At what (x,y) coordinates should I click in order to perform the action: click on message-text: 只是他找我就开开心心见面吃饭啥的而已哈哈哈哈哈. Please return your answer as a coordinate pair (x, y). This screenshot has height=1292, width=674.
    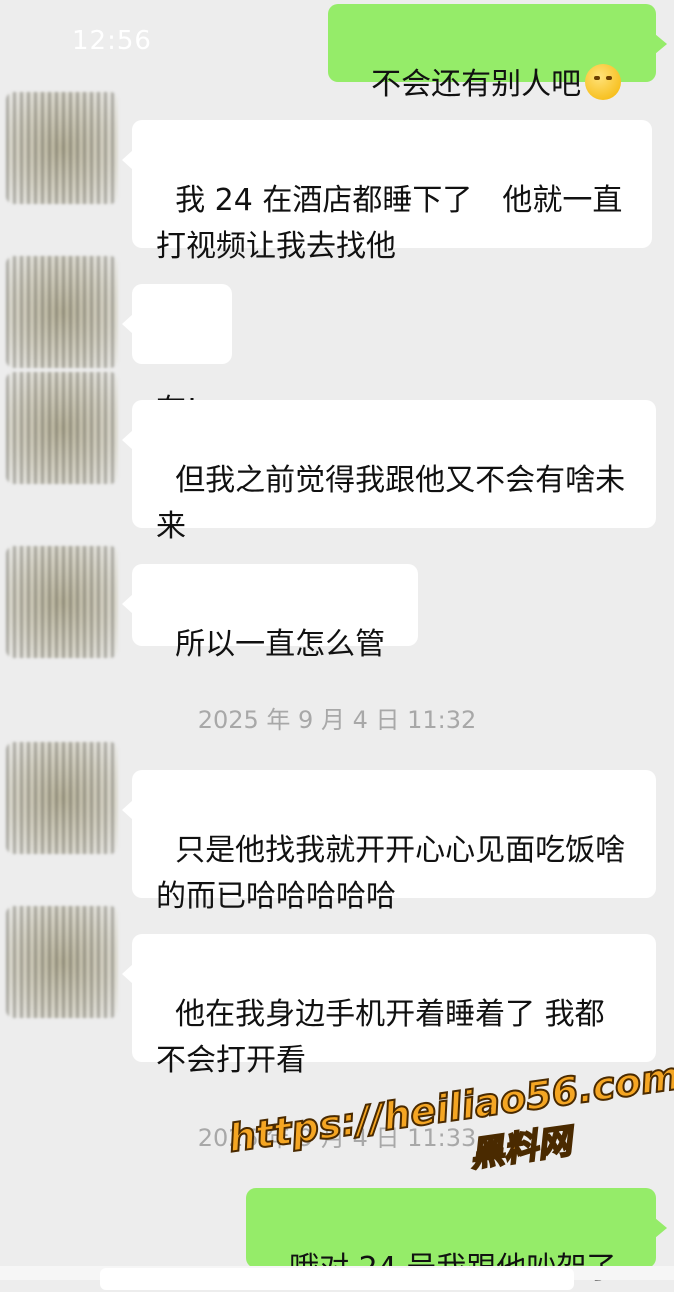
    Looking at the image, I should click on (391, 873).